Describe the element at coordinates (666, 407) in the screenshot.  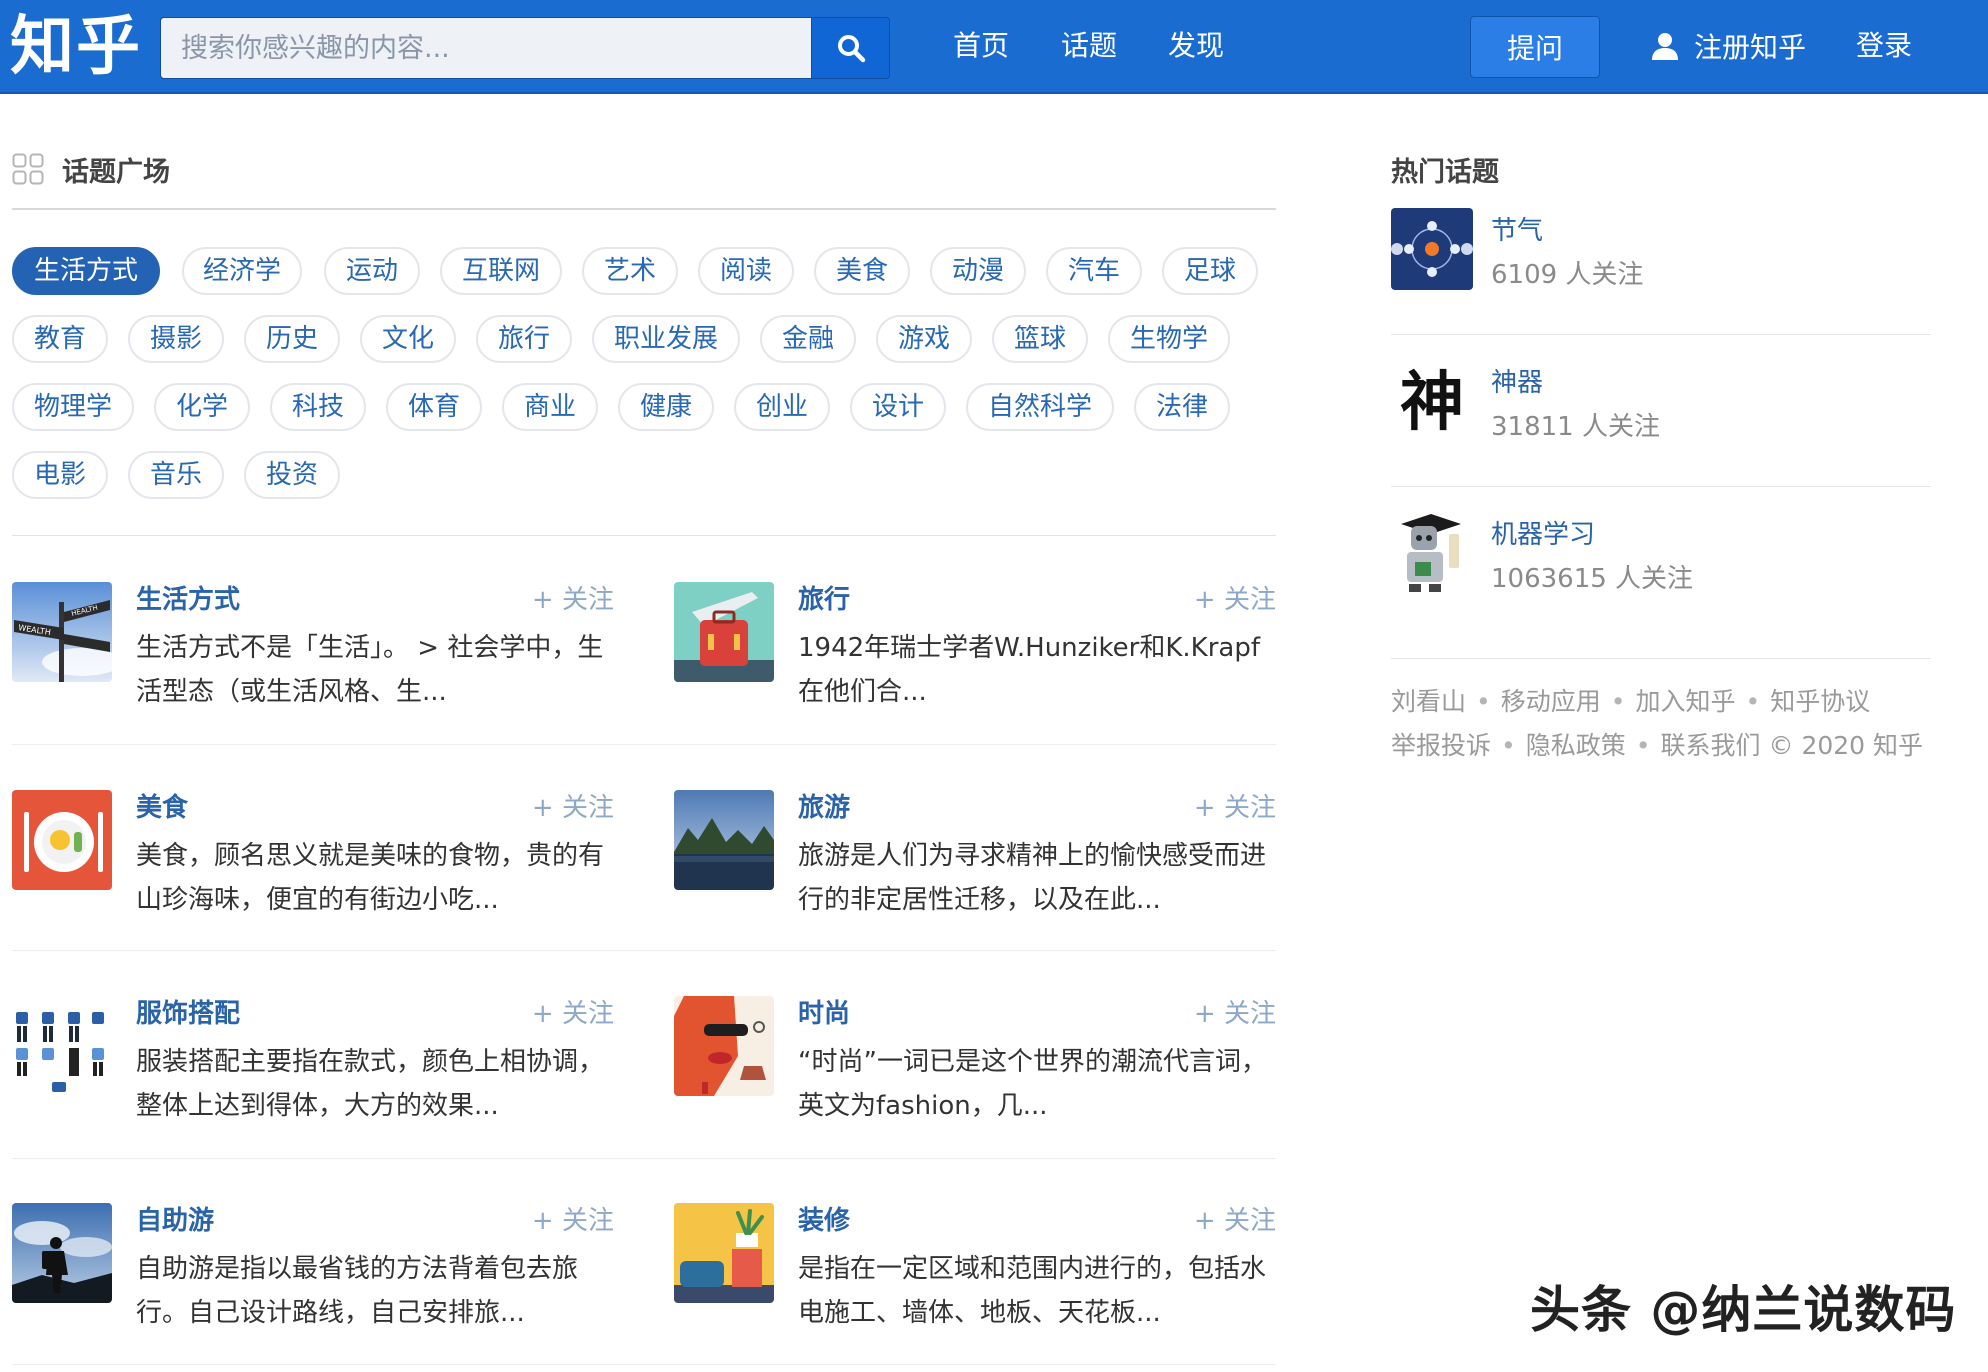
I see `tag-health: 健康` at that location.